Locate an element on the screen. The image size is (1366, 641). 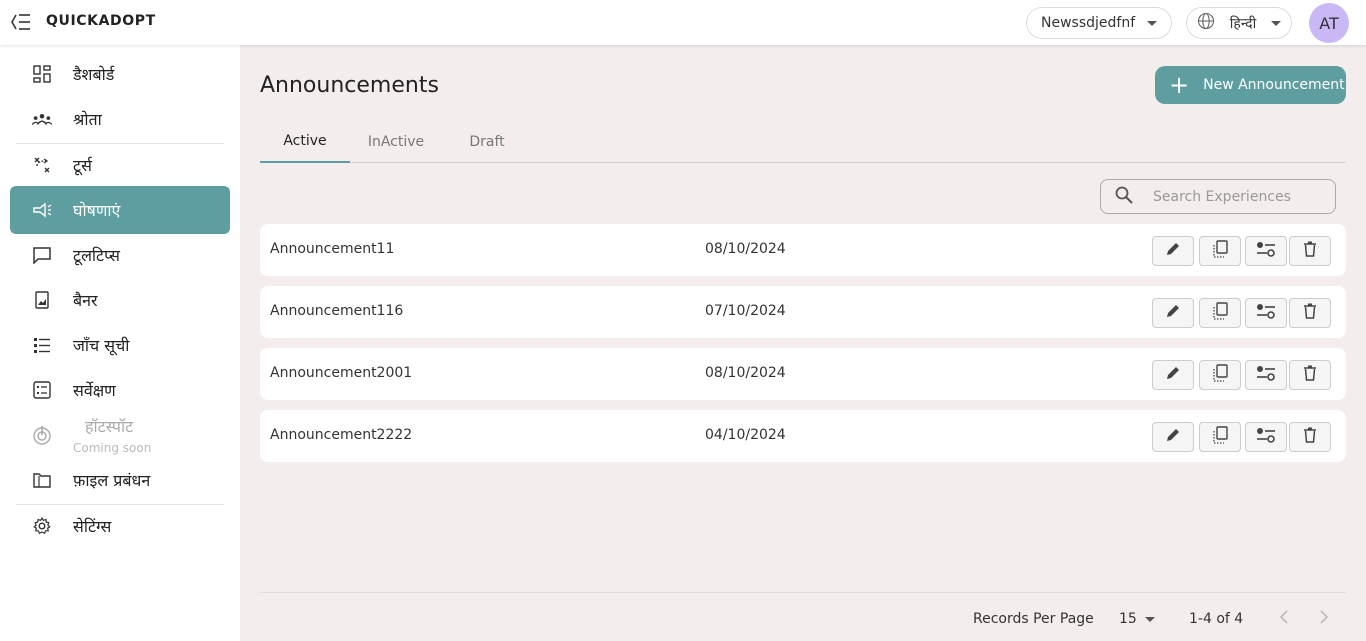
sidebar-item-label: बैनर is located at coordinates (85, 300).